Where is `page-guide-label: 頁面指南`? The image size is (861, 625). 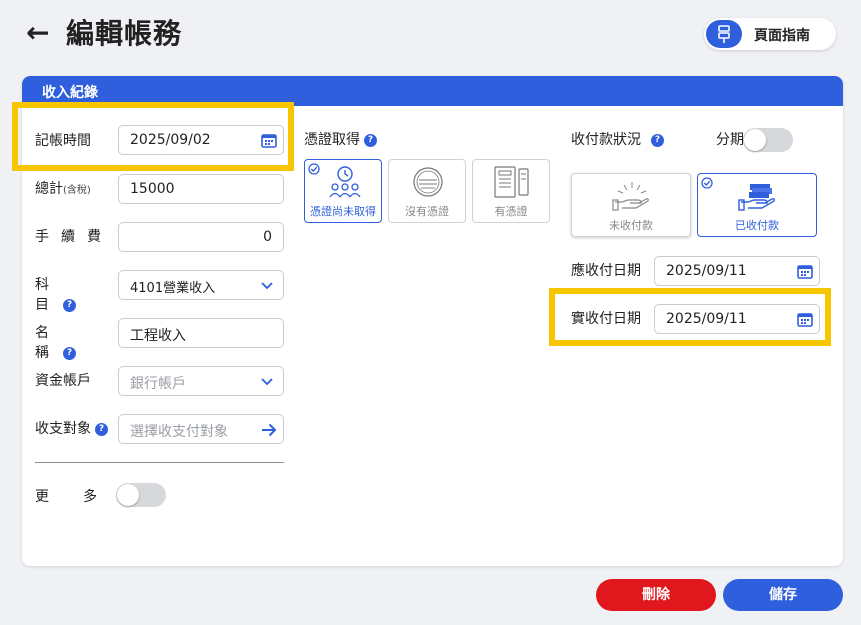
page-guide-label: 頁面指南 is located at coordinates (782, 36).